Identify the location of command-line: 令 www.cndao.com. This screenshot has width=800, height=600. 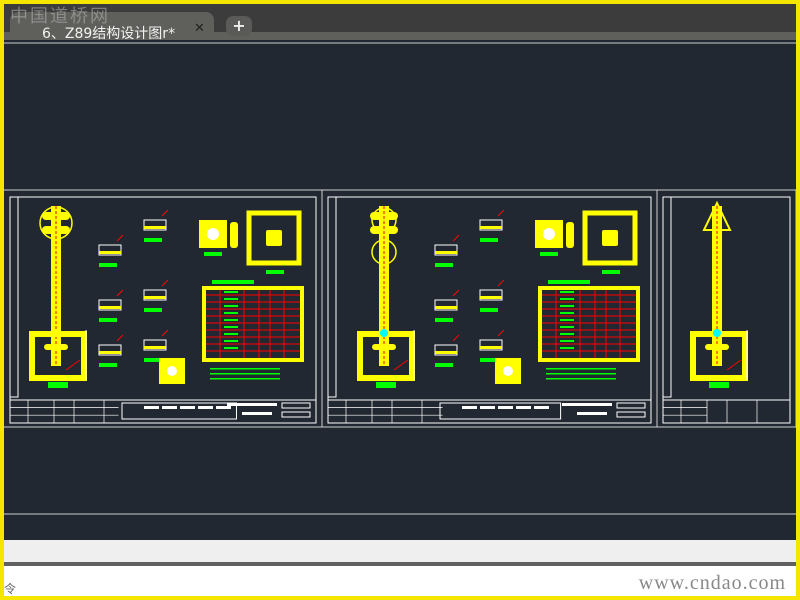
(400, 581).